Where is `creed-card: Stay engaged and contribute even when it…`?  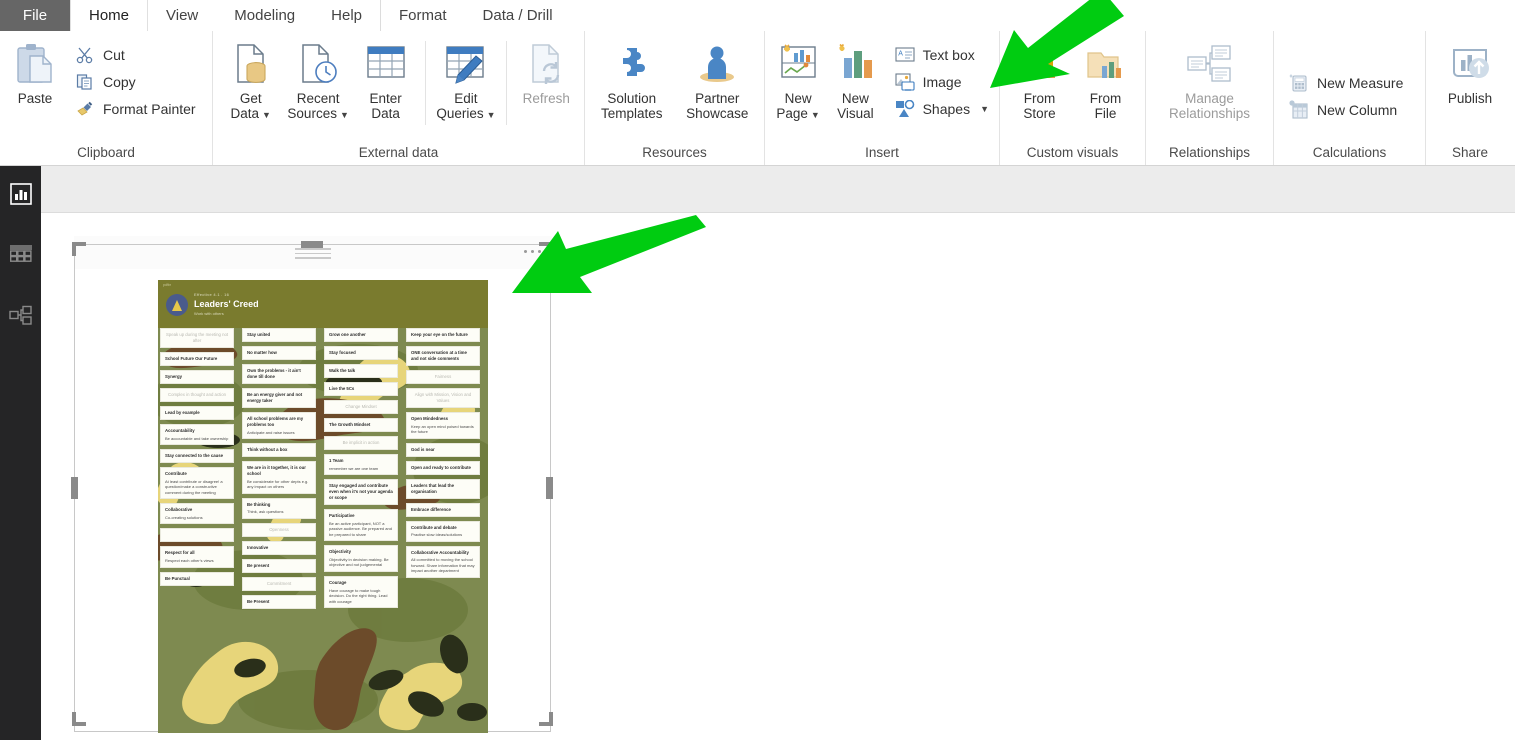 creed-card: Stay engaged and contribute even when it… is located at coordinates (361, 492).